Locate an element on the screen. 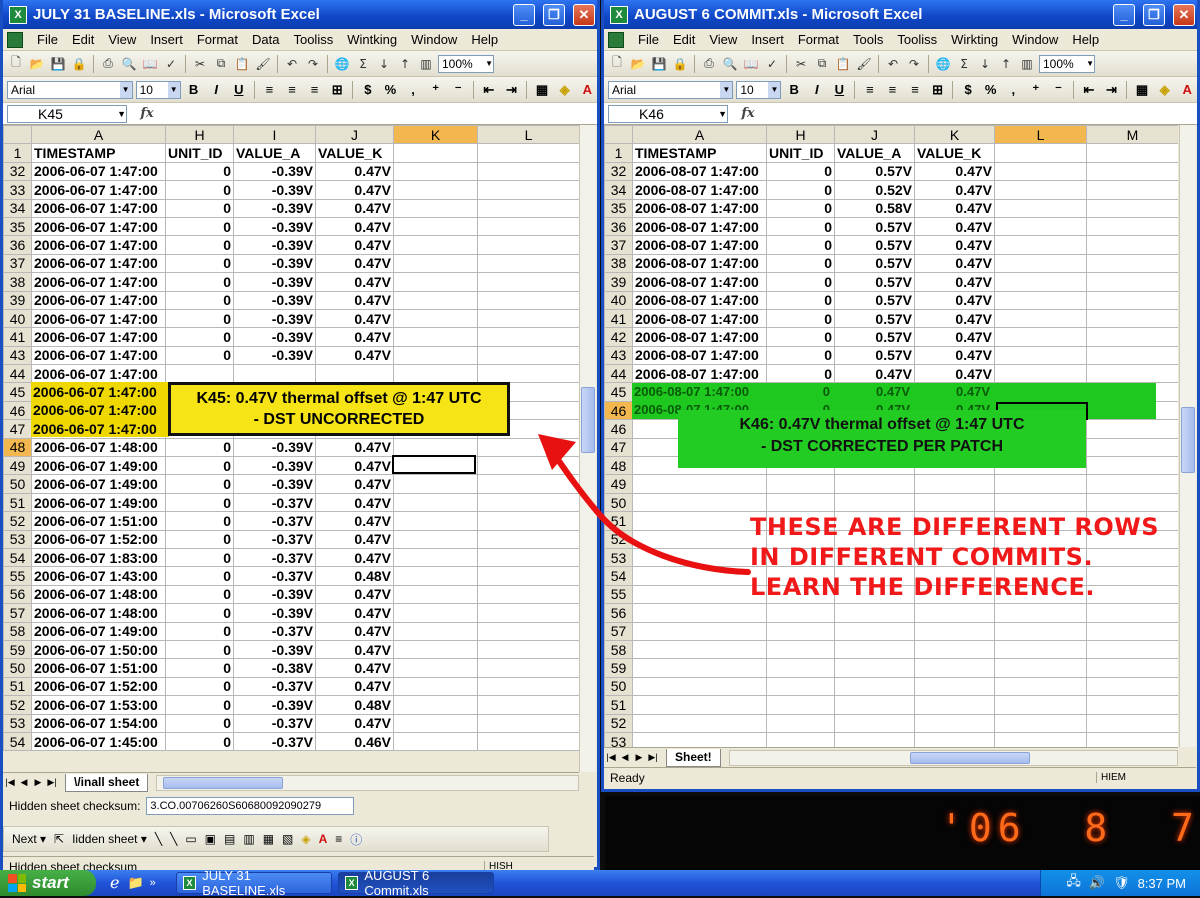 The image size is (1200, 898). menu-file: File is located at coordinates (648, 39).